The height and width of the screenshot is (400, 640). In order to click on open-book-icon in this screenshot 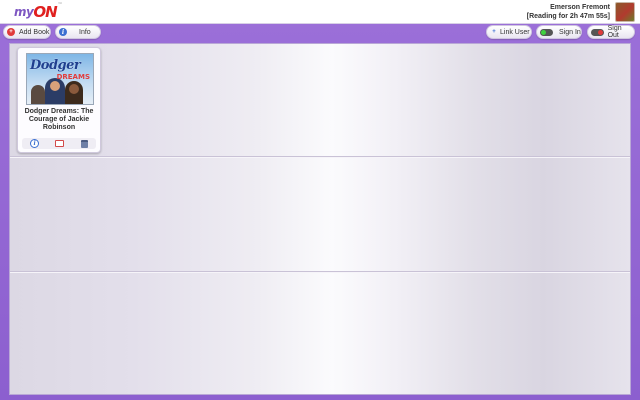, I will do `click(60, 143)`.